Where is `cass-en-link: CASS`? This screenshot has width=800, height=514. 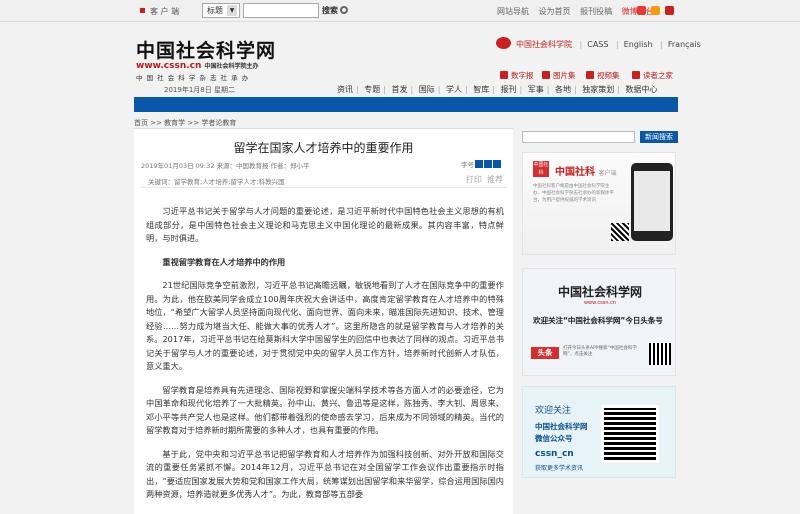 cass-en-link: CASS is located at coordinates (597, 44).